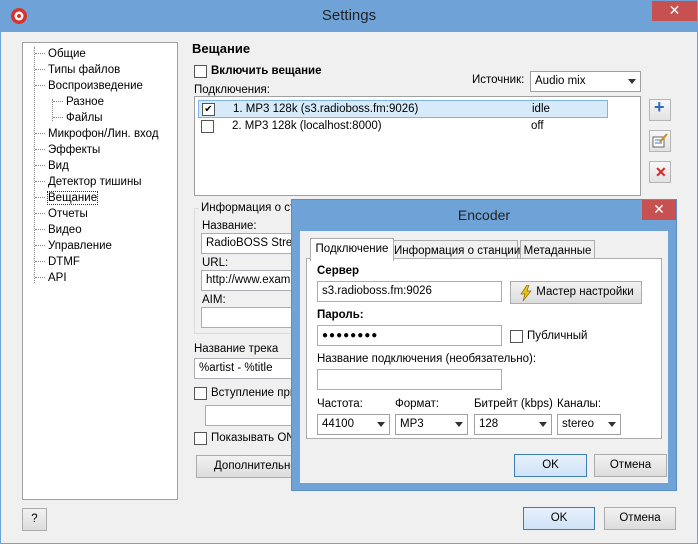  Describe the element at coordinates (251, 208) in the screenshot. I see `station-info-label: Информация о ста` at that location.